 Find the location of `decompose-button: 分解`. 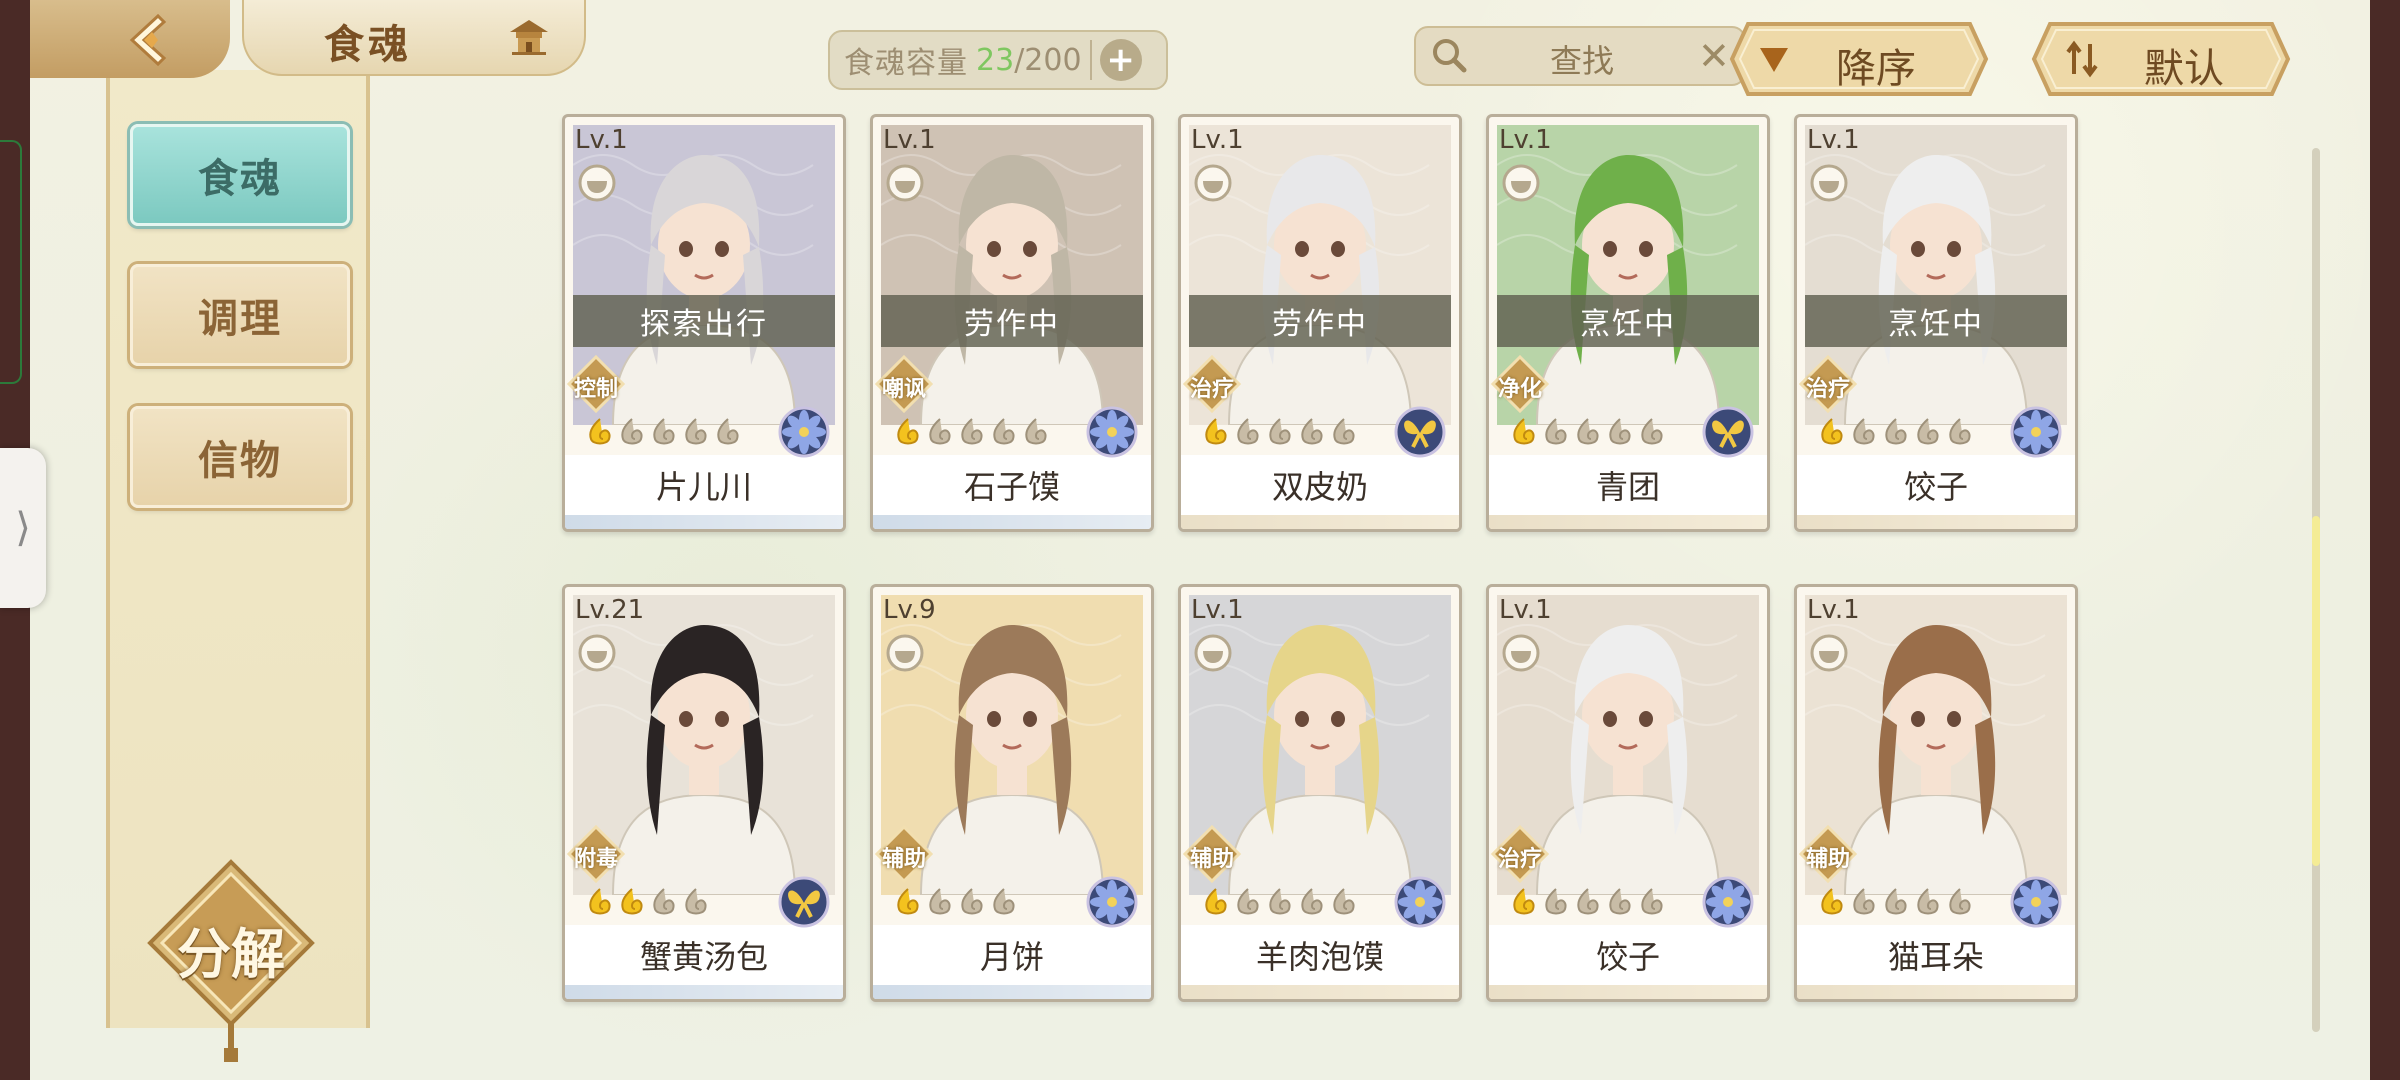

decompose-button: 分解 is located at coordinates (231, 960).